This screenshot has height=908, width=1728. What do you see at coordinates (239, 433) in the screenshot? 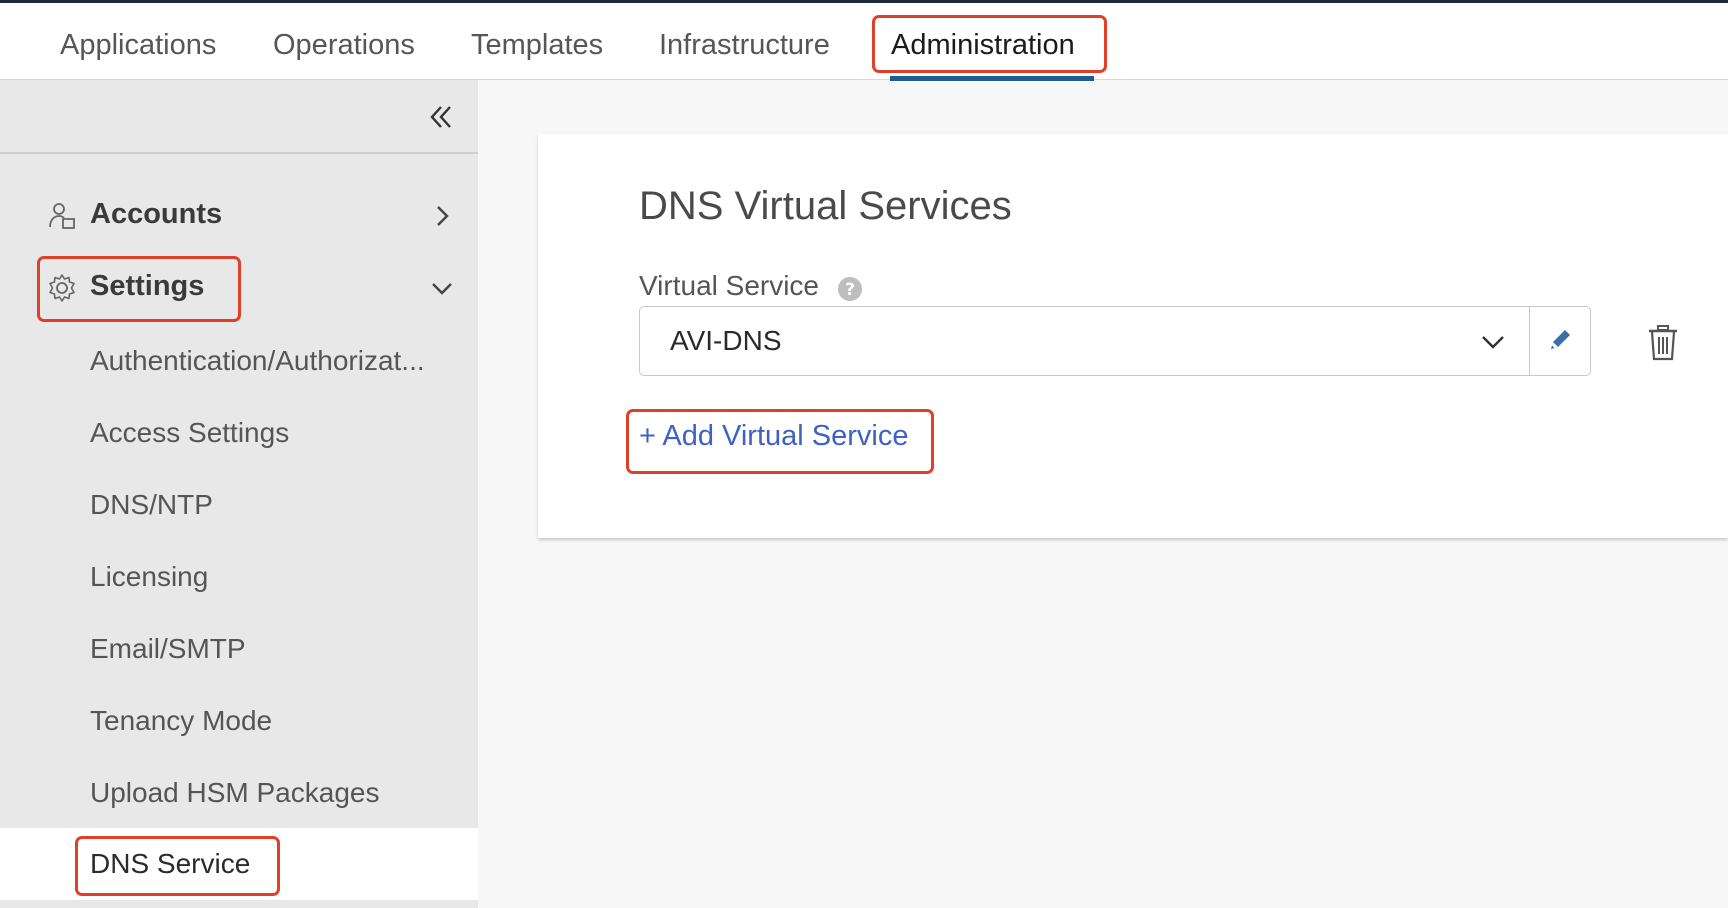
I see `sidebar-item-access-settings: Access Settings` at bounding box center [239, 433].